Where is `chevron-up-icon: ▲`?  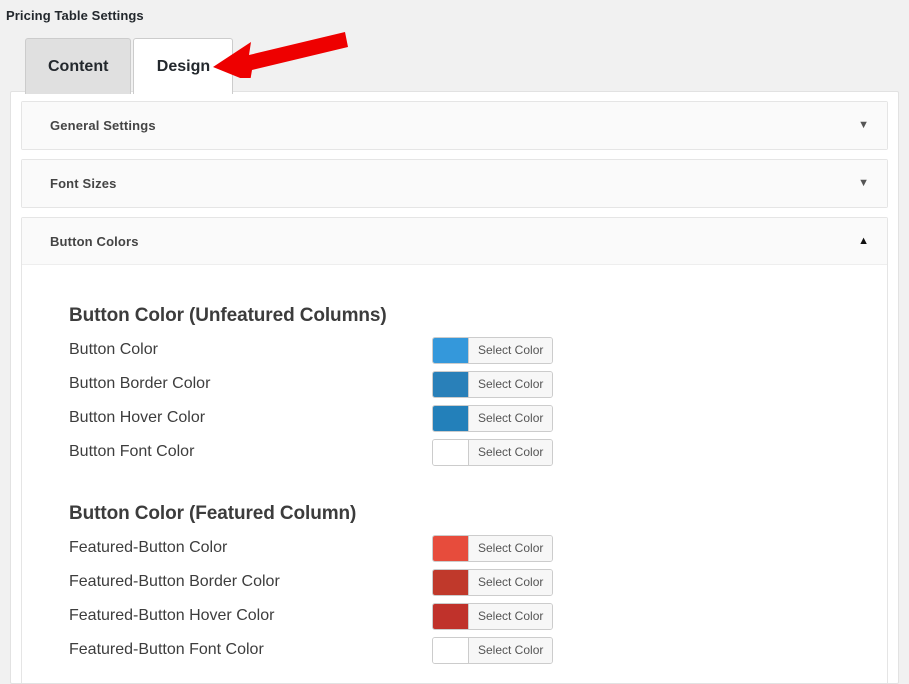 chevron-up-icon: ▲ is located at coordinates (863, 240).